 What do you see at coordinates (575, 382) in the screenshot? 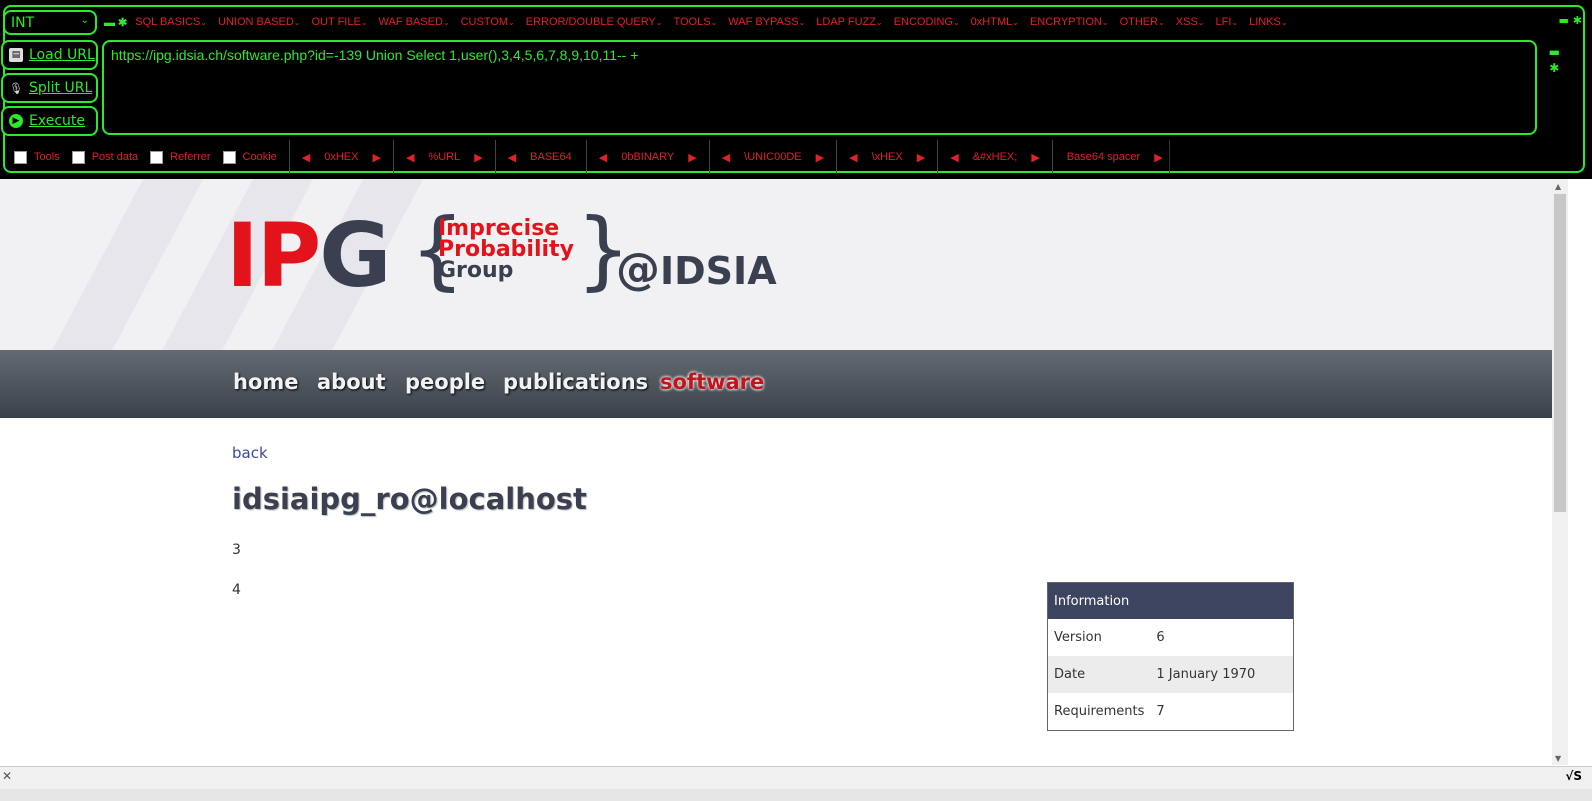
I see `nav-publications: publications` at bounding box center [575, 382].